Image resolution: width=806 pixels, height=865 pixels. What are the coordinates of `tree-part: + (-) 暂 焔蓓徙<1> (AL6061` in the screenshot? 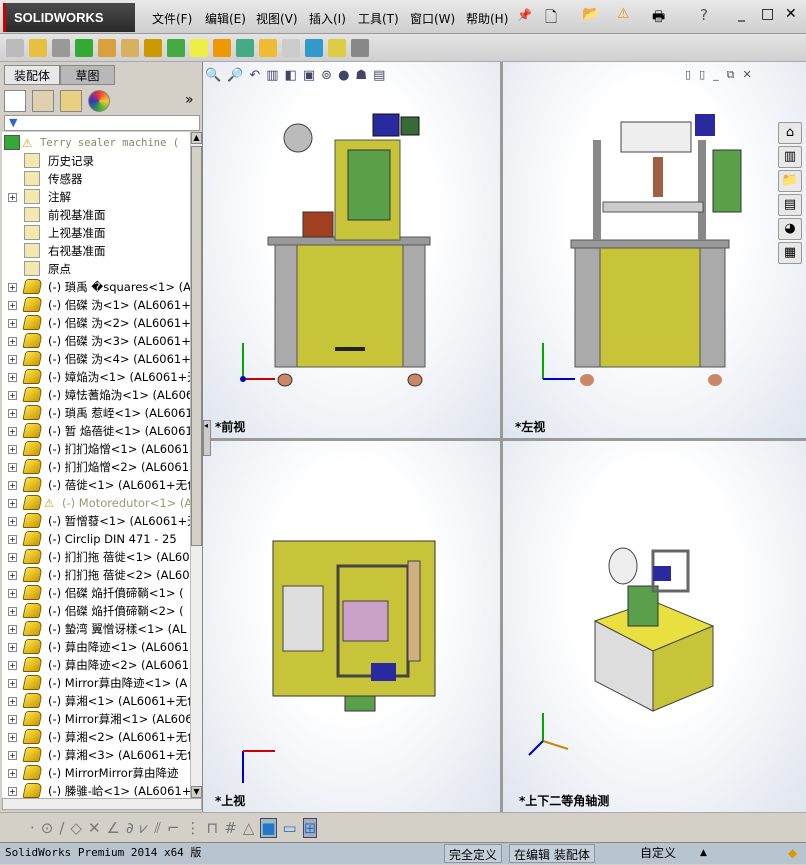 It's located at (96, 431).